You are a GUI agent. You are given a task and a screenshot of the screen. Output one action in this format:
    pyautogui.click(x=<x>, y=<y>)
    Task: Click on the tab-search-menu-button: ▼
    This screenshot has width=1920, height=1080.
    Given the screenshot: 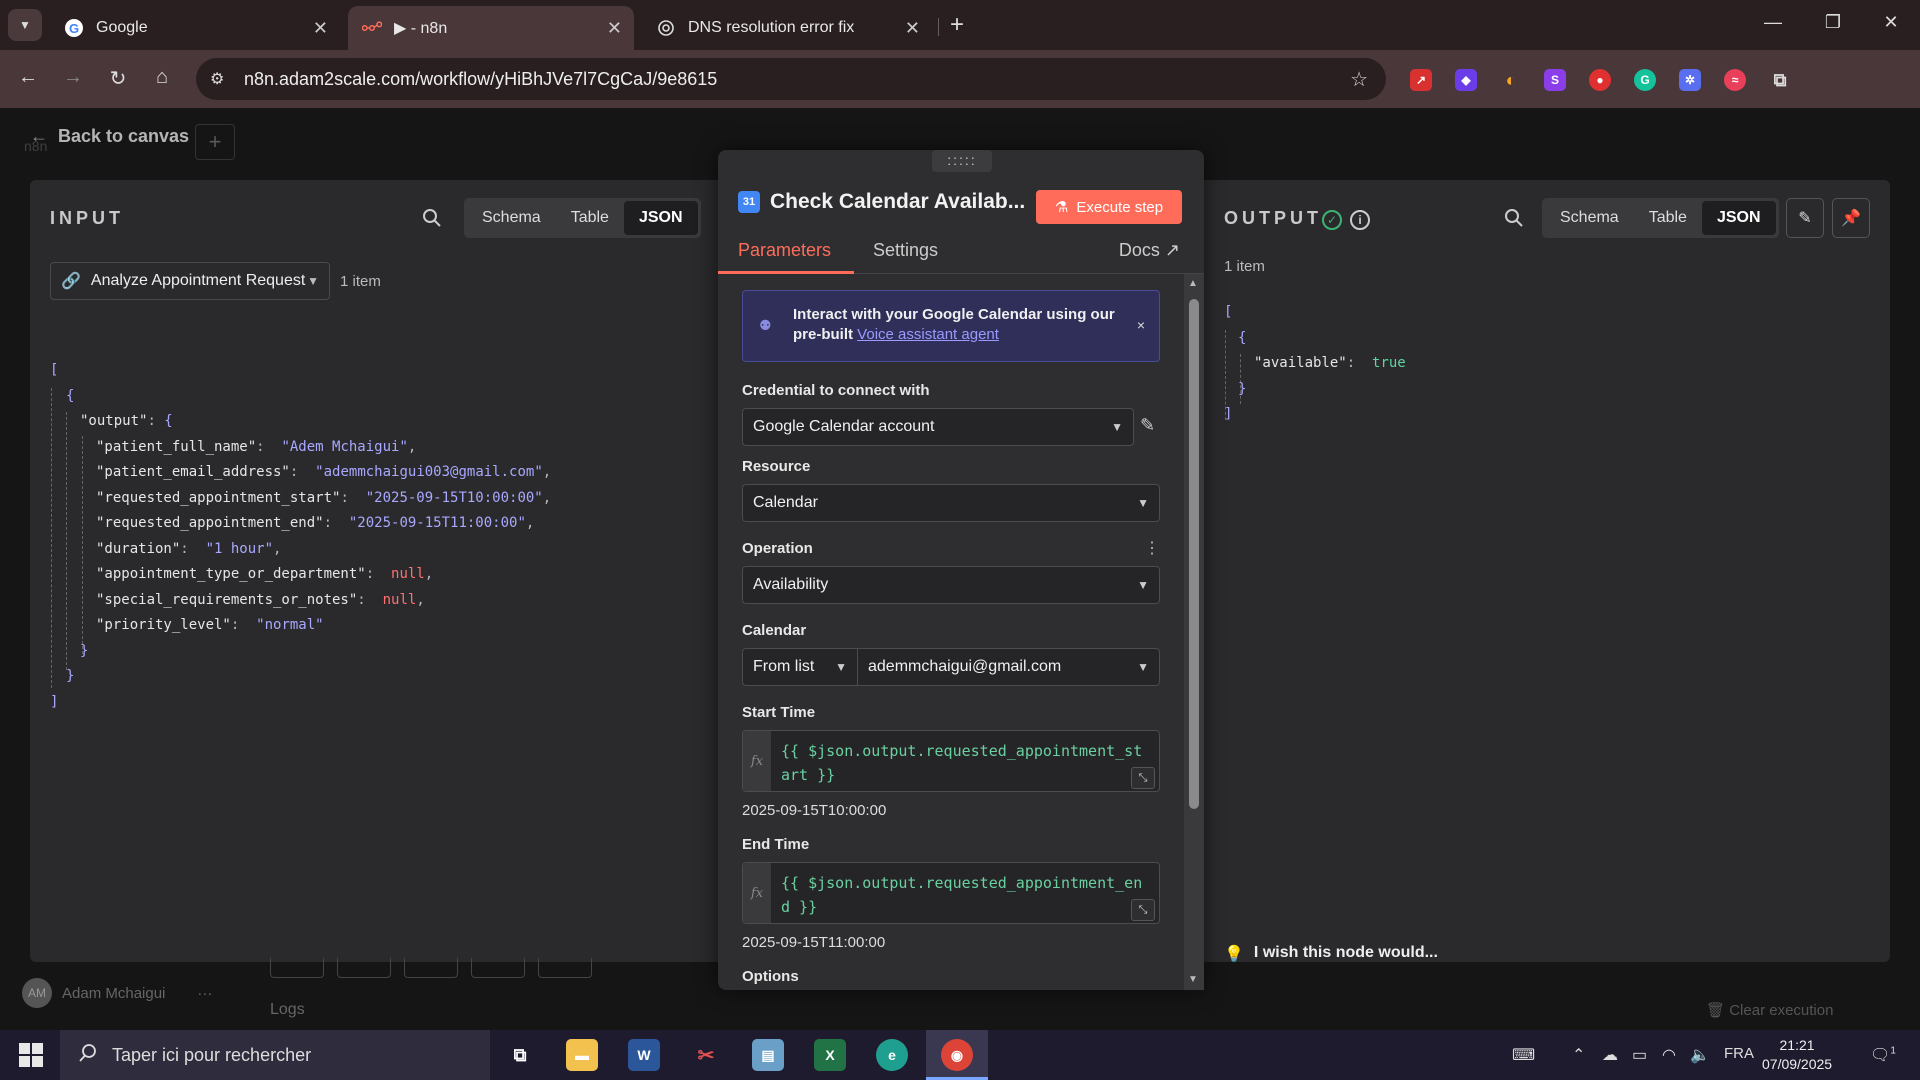 What is the action you would take?
    pyautogui.click(x=25, y=25)
    